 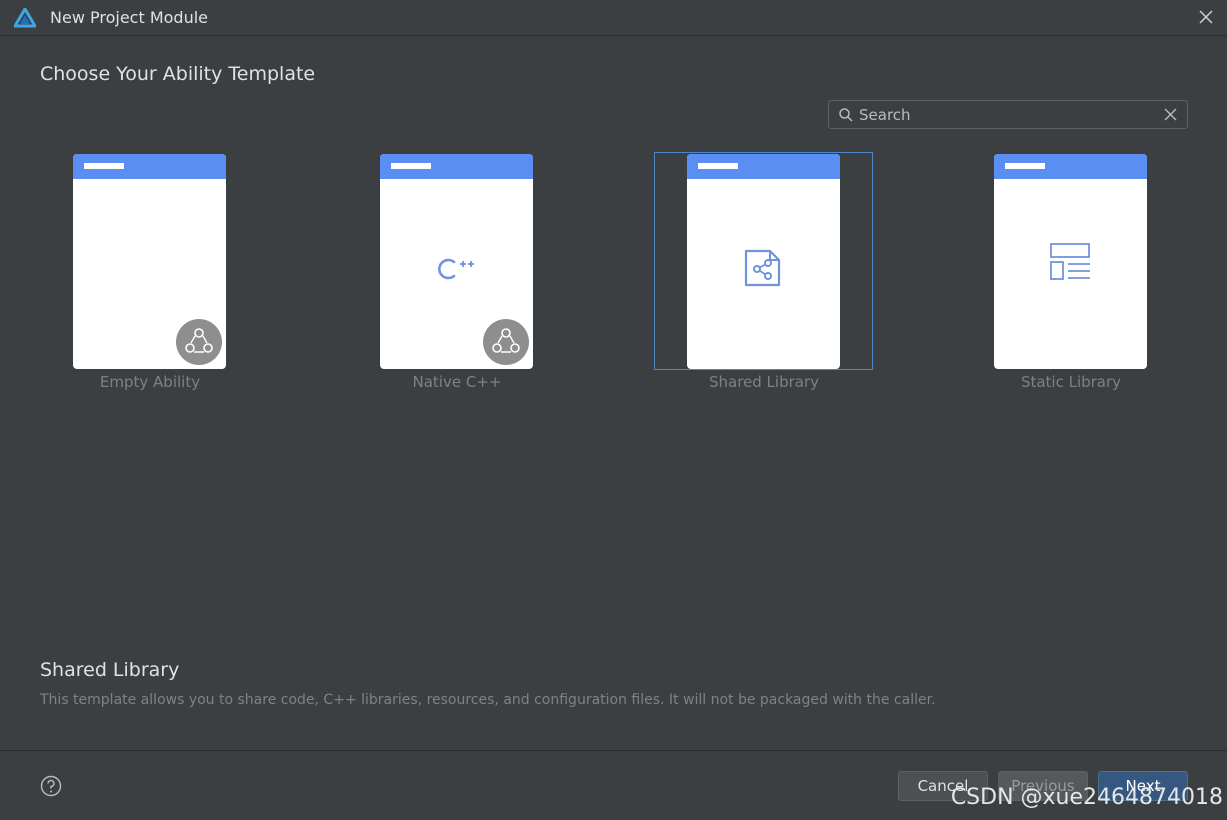 What do you see at coordinates (51, 786) in the screenshot?
I see `help-icon` at bounding box center [51, 786].